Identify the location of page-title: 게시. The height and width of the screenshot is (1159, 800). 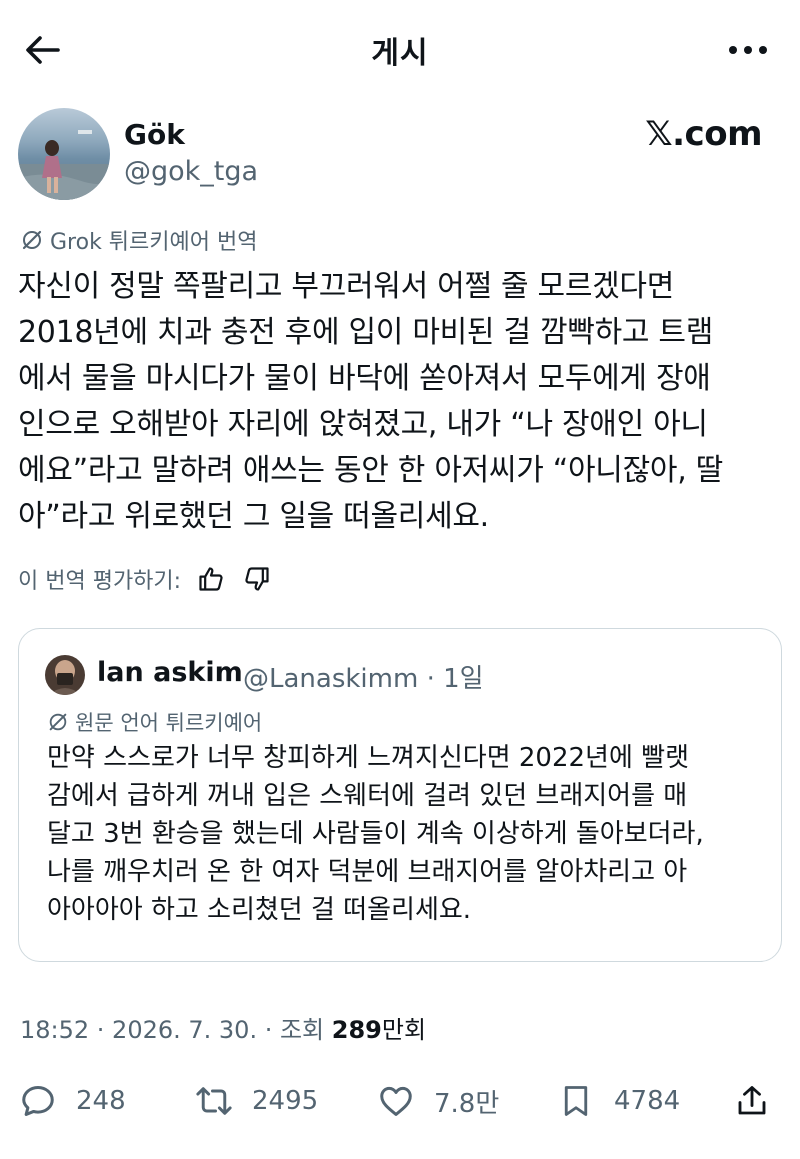
(400, 53).